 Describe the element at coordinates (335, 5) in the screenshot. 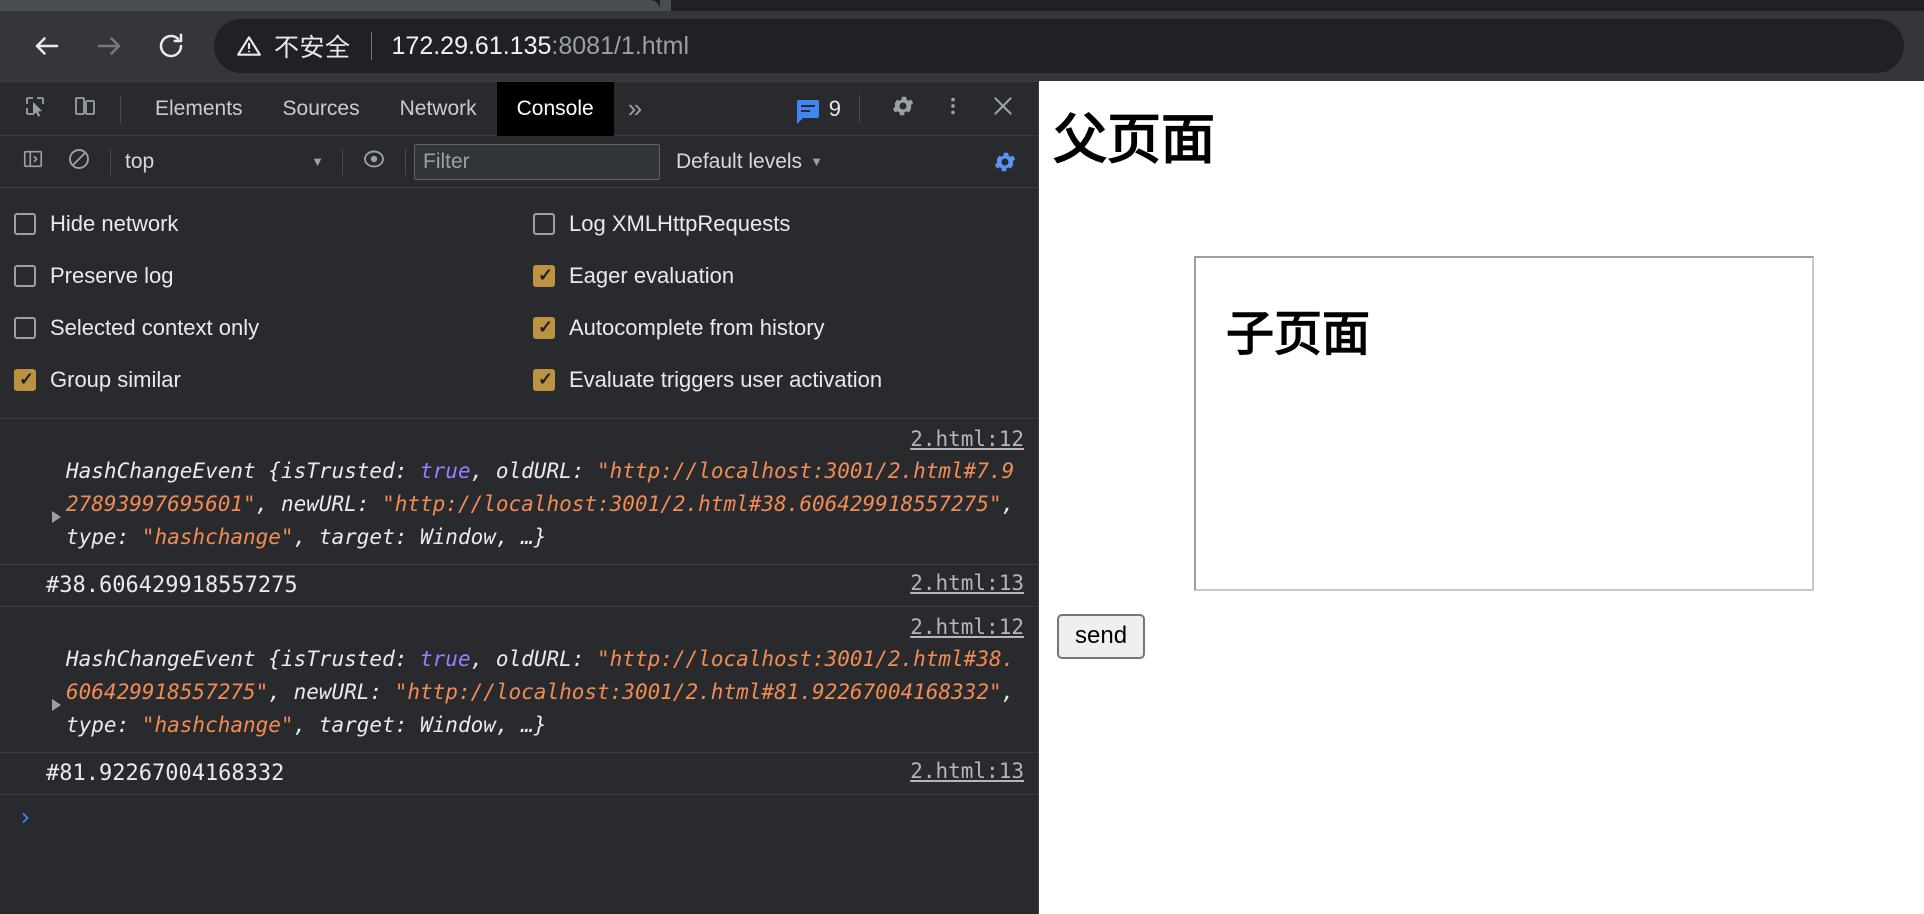

I see `browser-tab` at that location.